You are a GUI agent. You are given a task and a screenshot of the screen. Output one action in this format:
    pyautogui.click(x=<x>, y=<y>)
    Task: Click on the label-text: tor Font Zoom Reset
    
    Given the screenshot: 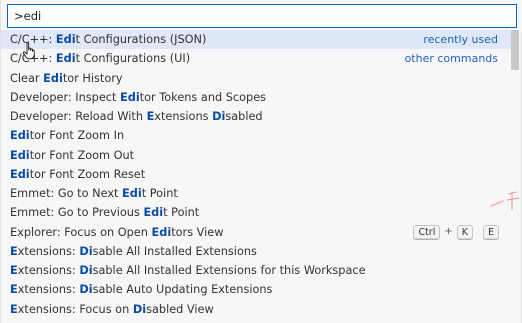 What is the action you would take?
    pyautogui.click(x=87, y=174)
    